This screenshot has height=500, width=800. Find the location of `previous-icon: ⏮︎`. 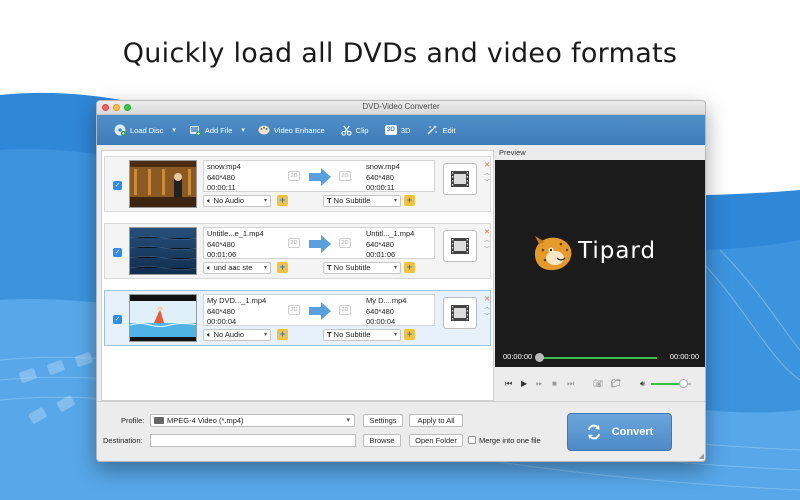

previous-icon: ⏮︎ is located at coordinates (508, 384).